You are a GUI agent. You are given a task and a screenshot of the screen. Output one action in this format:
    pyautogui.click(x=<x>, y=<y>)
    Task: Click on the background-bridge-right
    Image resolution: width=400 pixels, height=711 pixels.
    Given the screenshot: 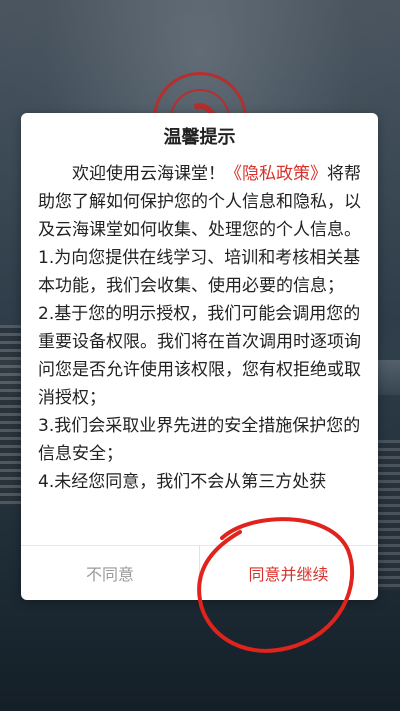 What is the action you would take?
    pyautogui.click(x=389, y=515)
    